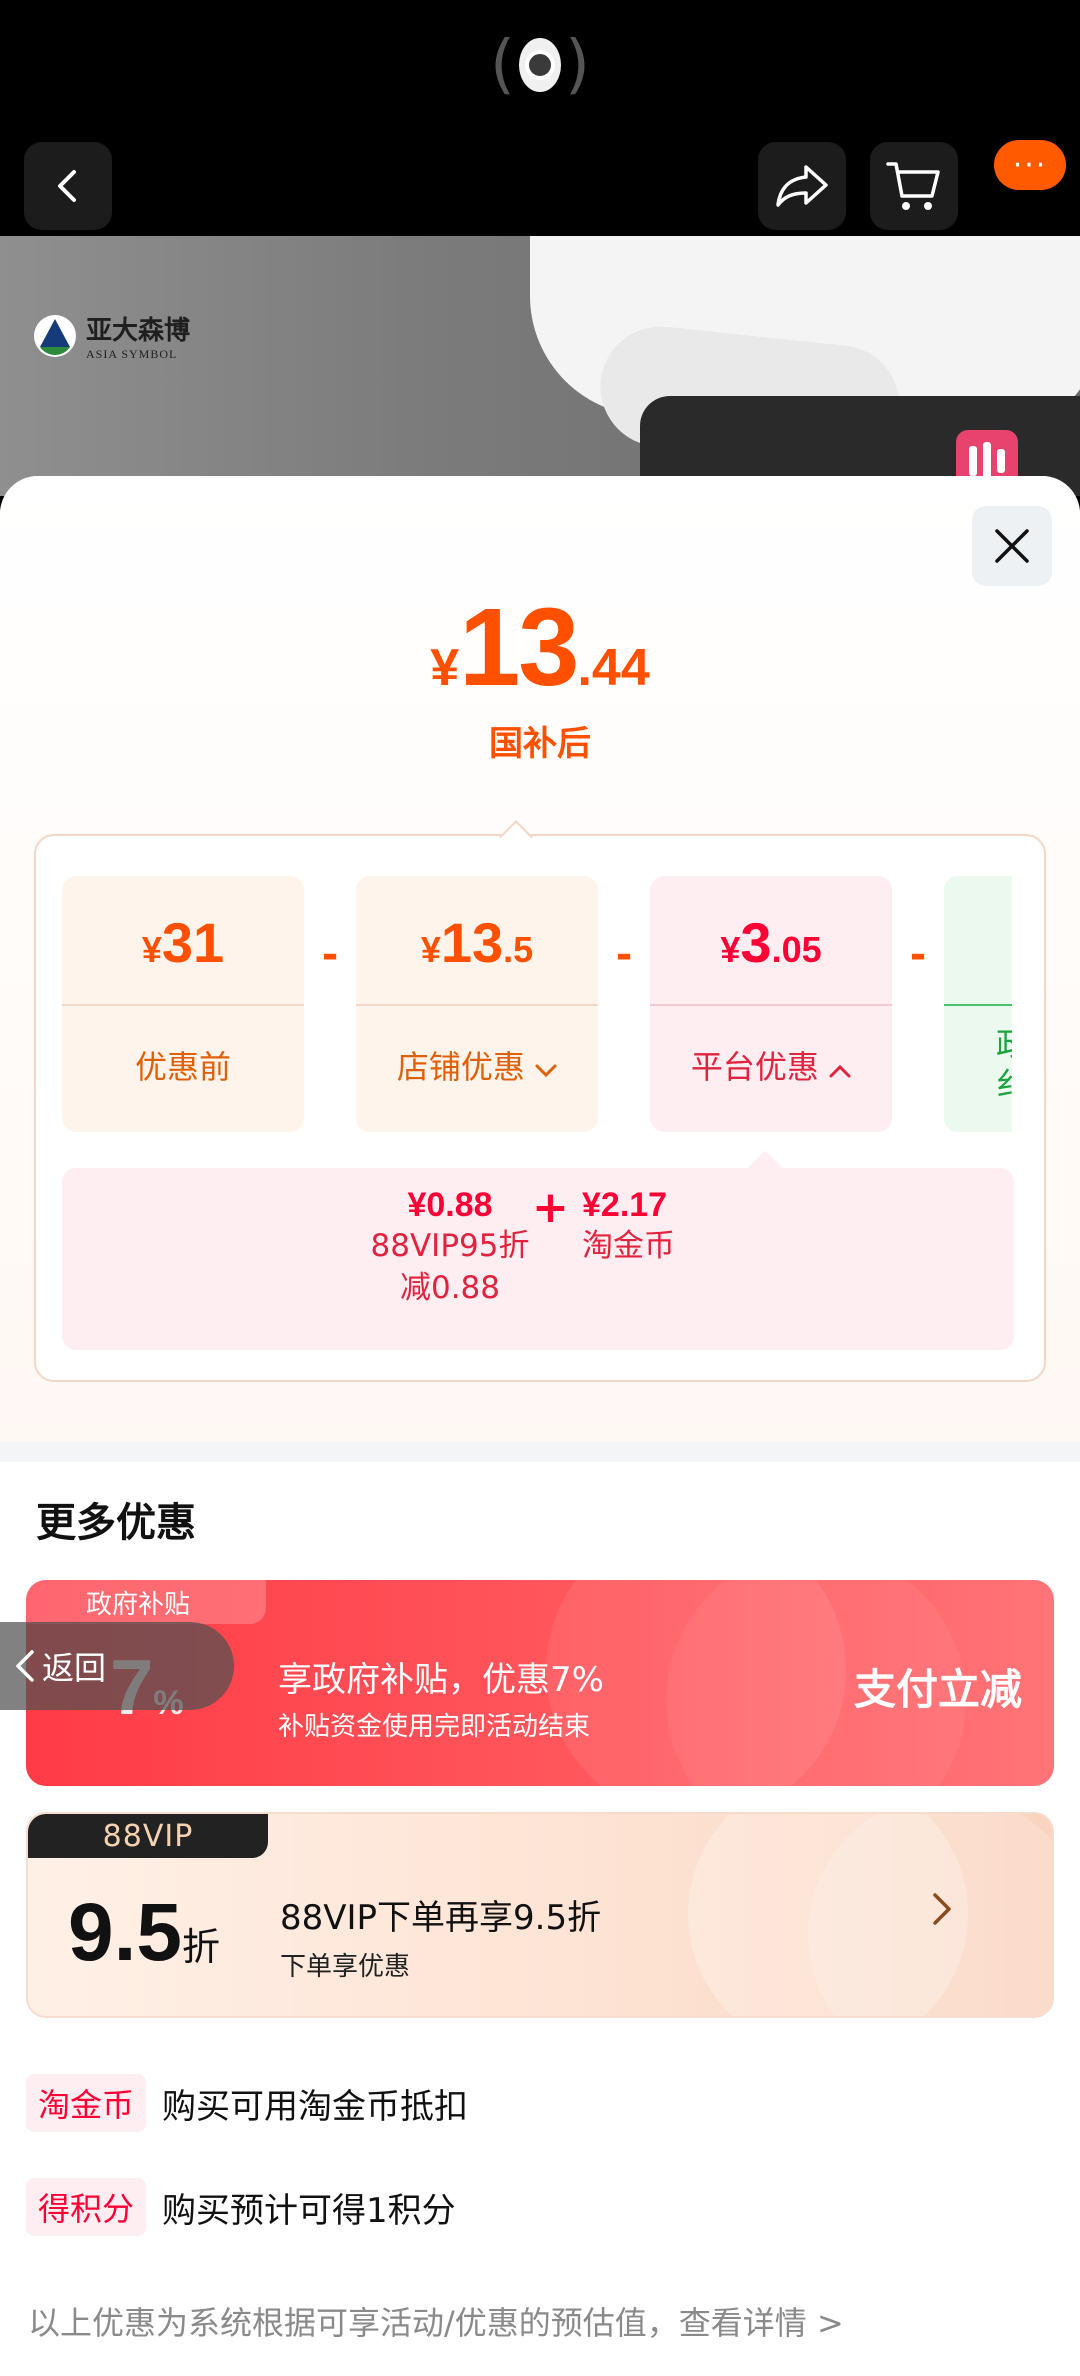 This screenshot has height=2376, width=1080. I want to click on shop-avatar-area: ( ), so click(540, 65).